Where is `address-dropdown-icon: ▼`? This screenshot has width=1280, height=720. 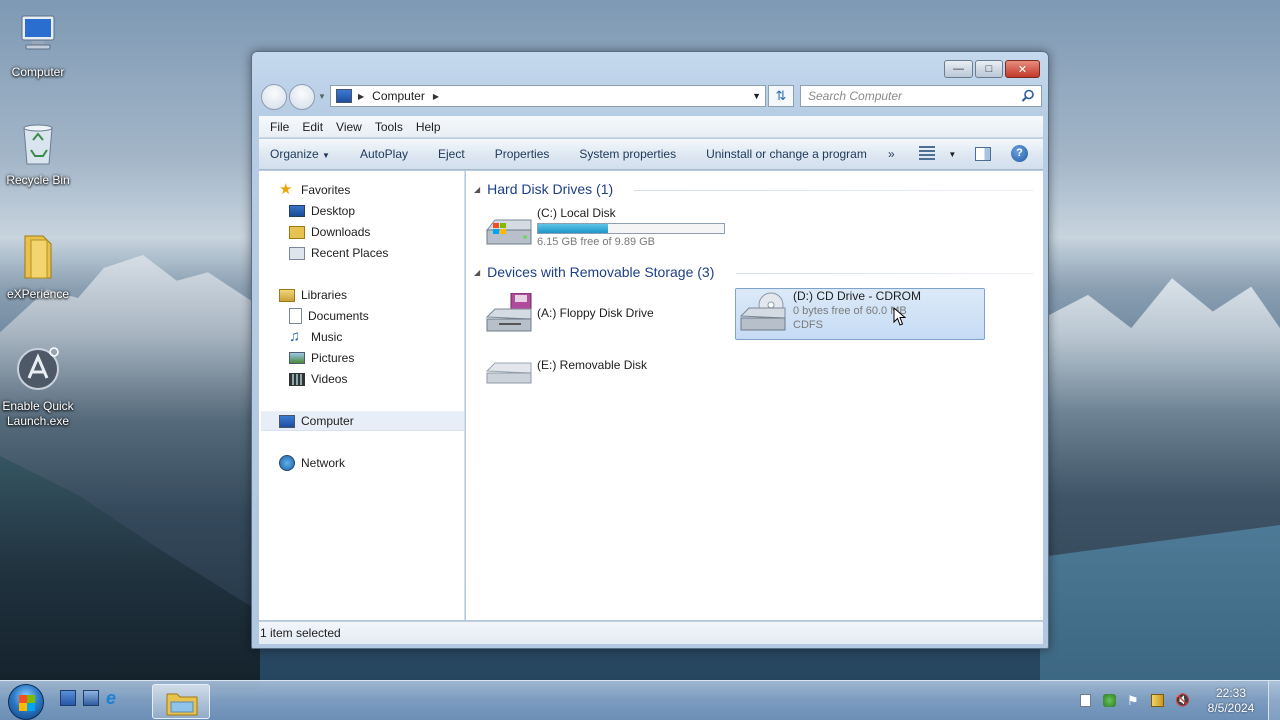 address-dropdown-icon: ▼ is located at coordinates (756, 96).